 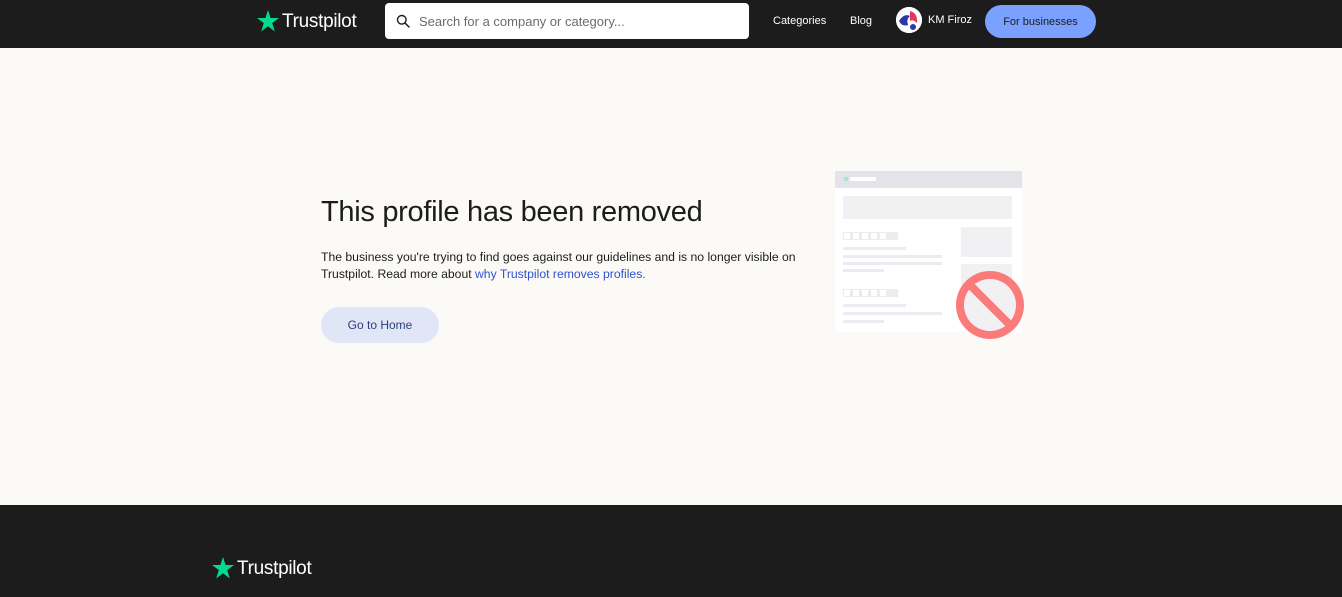 I want to click on prohibited-icon, so click(x=990, y=305).